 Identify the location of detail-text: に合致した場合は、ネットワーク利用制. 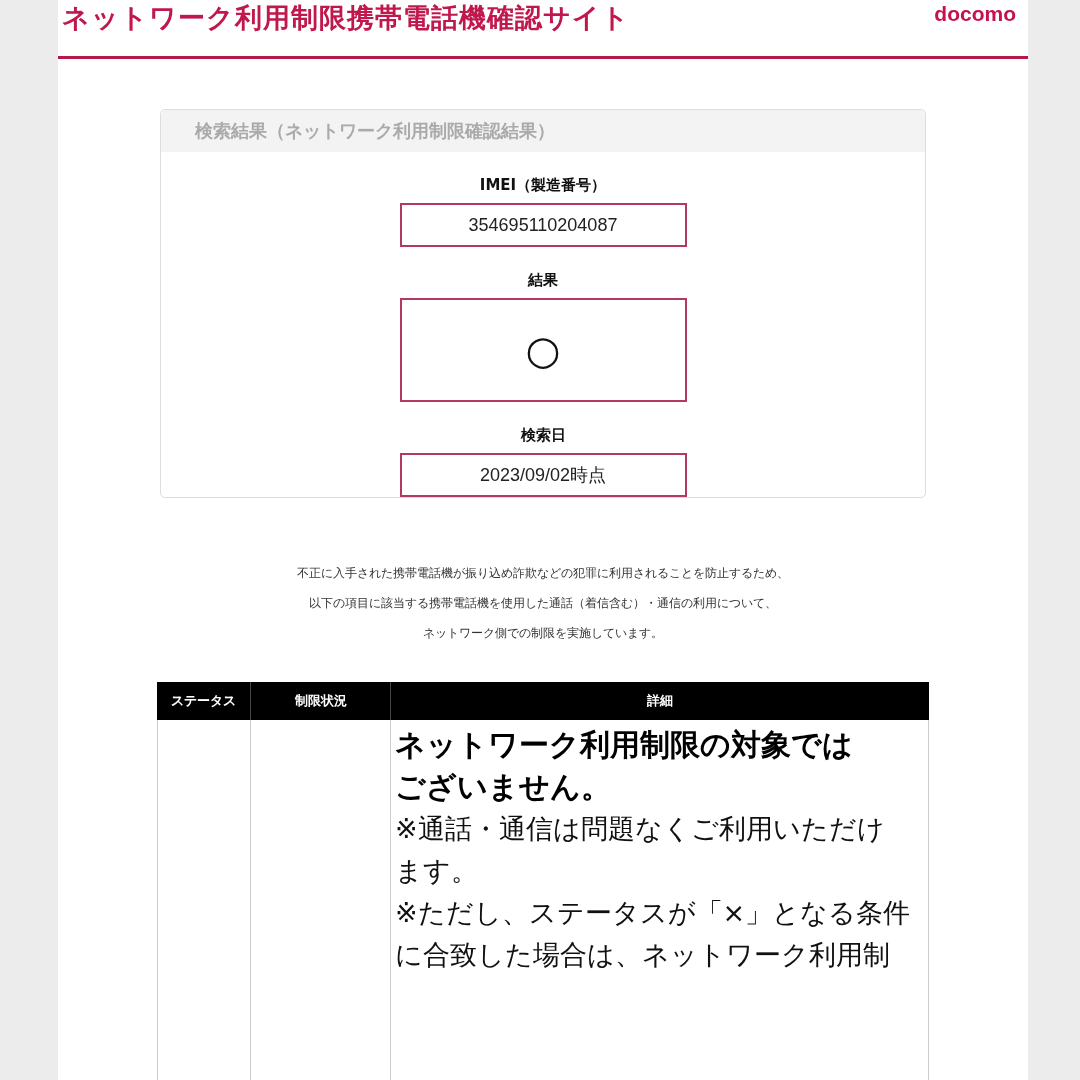
(643, 955).